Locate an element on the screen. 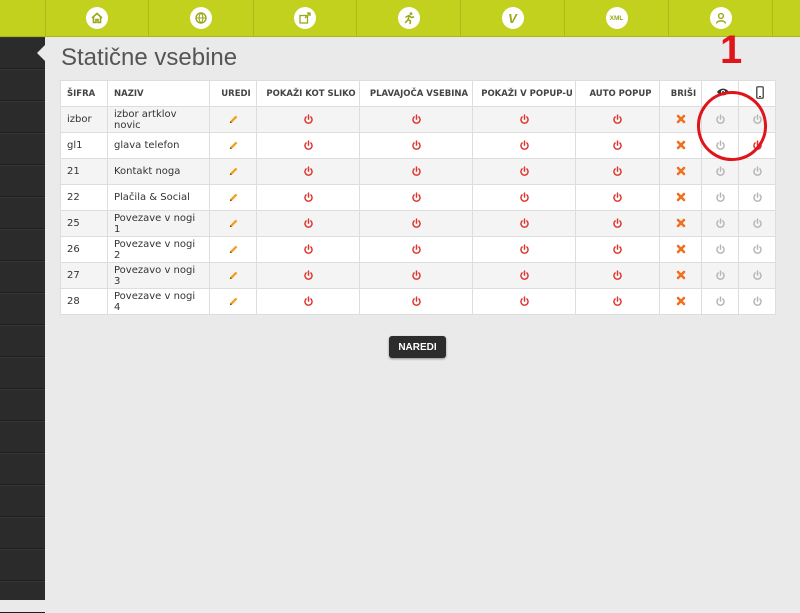  nav-tab-v: V is located at coordinates (512, 18).